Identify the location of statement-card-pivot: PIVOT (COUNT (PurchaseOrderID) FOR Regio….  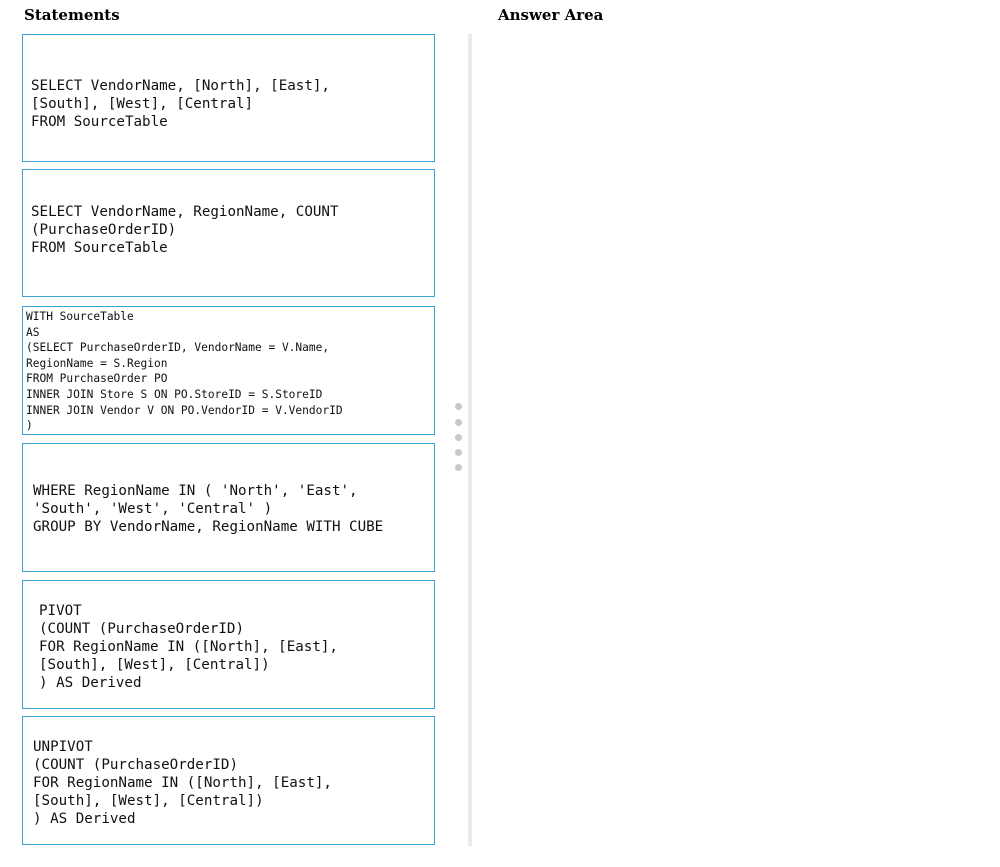
(228, 644).